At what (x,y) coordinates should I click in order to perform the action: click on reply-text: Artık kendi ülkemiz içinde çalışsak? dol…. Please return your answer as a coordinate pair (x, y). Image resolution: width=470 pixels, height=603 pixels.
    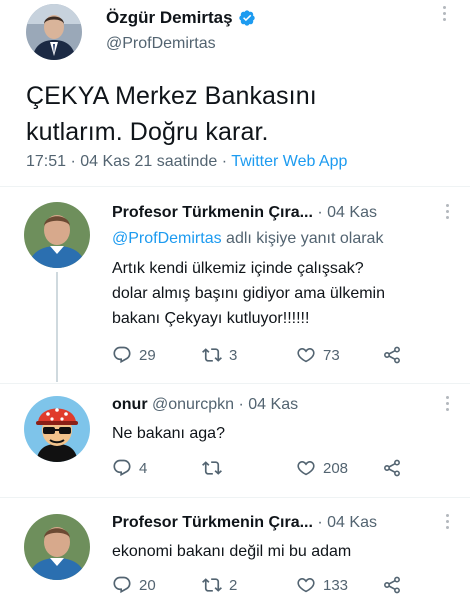
    Looking at the image, I should click on (277, 293).